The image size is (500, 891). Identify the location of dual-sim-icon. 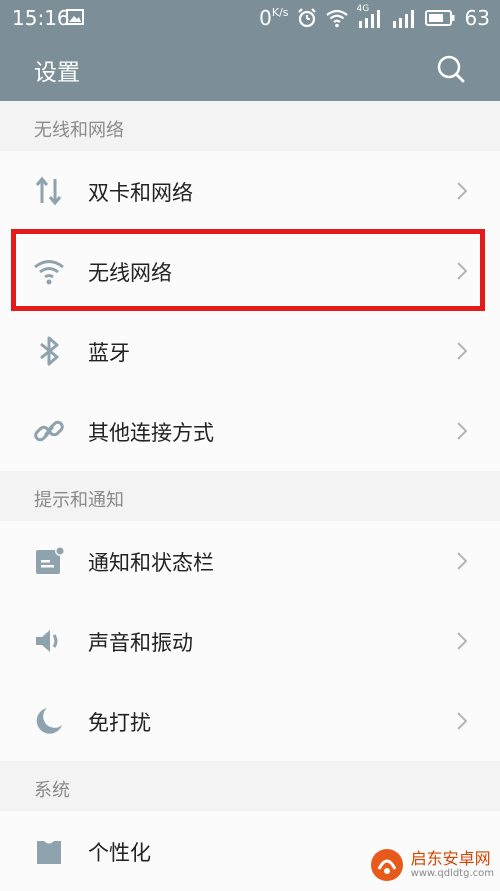
(49, 191).